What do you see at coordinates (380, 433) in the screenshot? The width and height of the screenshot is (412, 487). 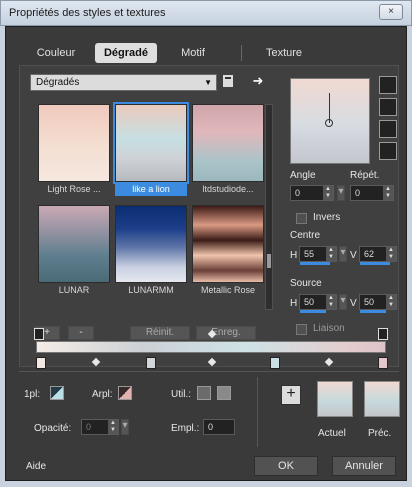 I see `previous-label: Préc.` at bounding box center [380, 433].